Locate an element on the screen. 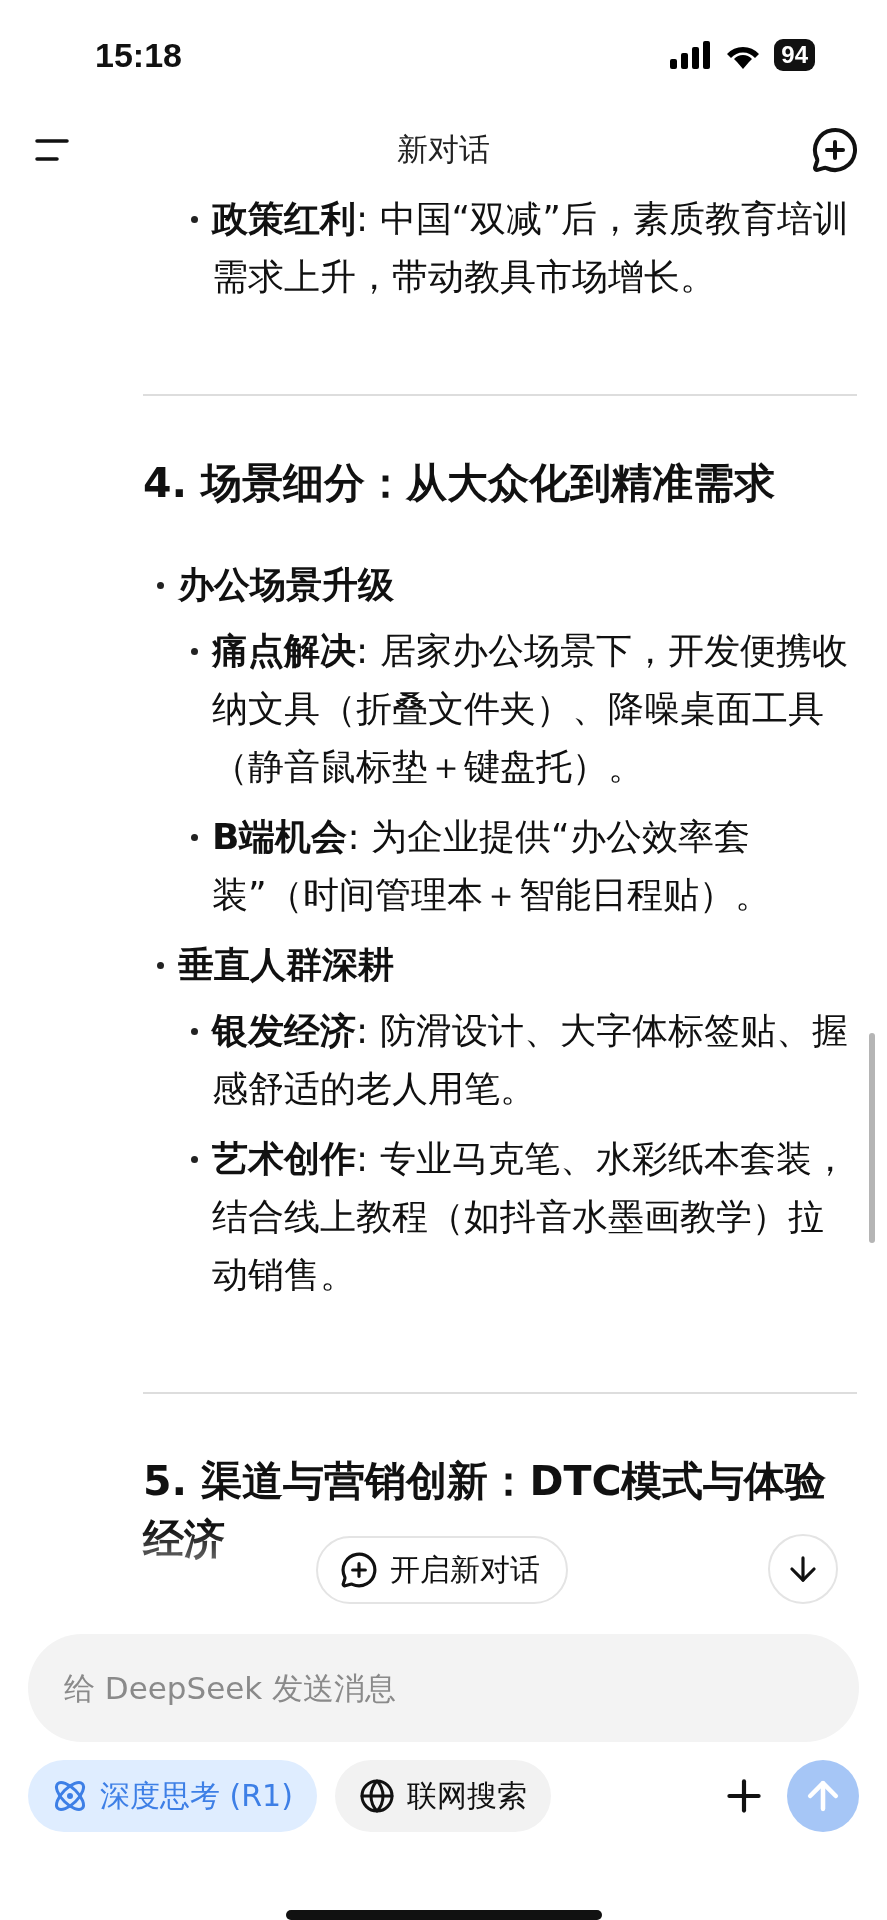 The height and width of the screenshot is (1920, 887). new-chat-button is located at coordinates (835, 150).